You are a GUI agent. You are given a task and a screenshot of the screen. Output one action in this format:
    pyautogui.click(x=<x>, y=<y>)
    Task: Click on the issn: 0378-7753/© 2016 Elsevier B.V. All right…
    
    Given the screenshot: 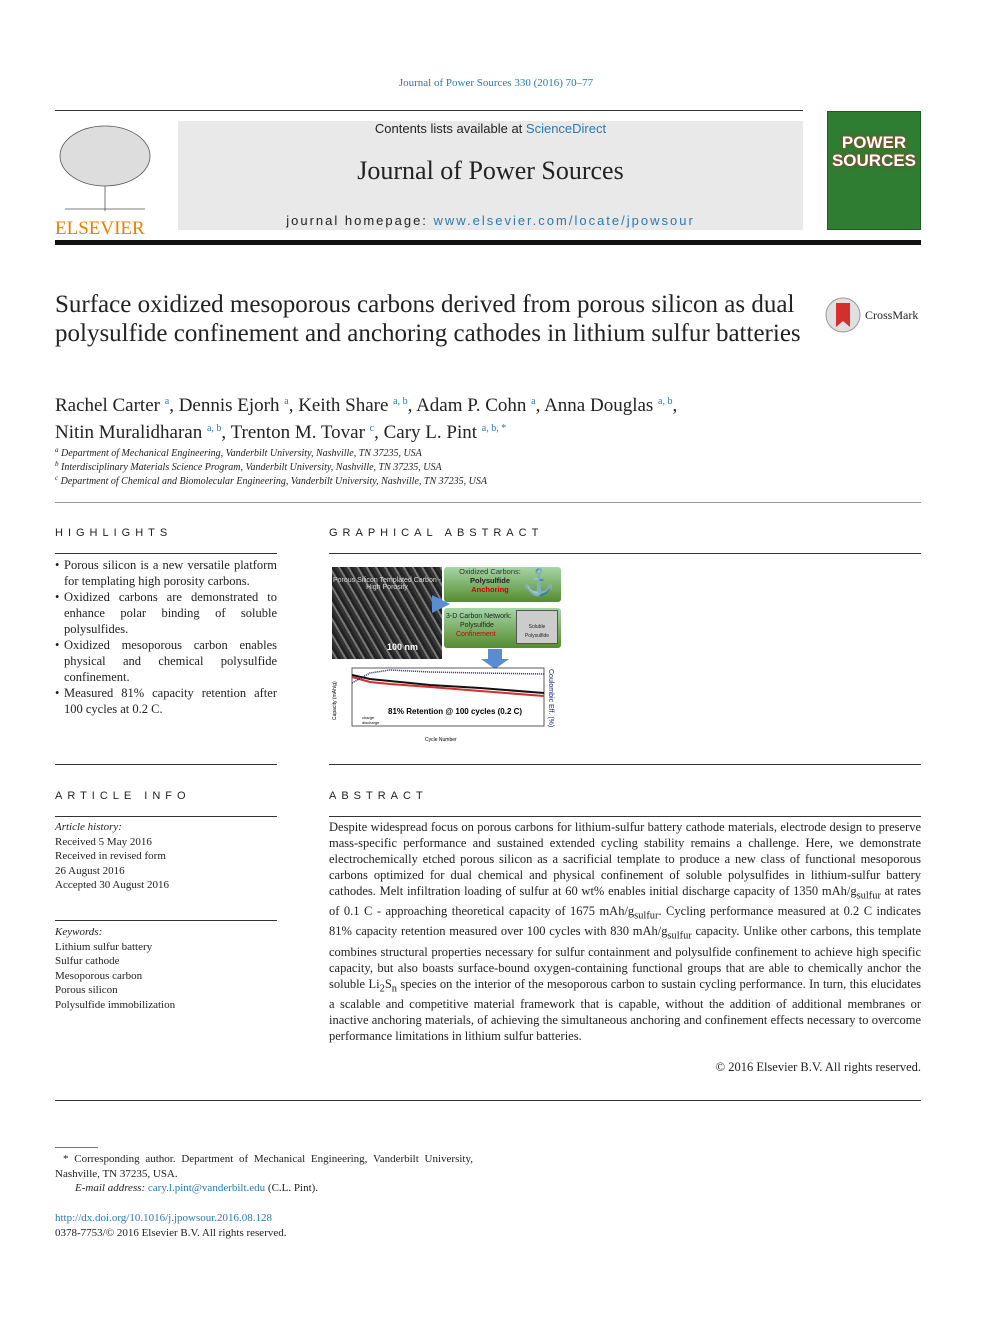 What is the action you would take?
    pyautogui.click(x=171, y=1233)
    